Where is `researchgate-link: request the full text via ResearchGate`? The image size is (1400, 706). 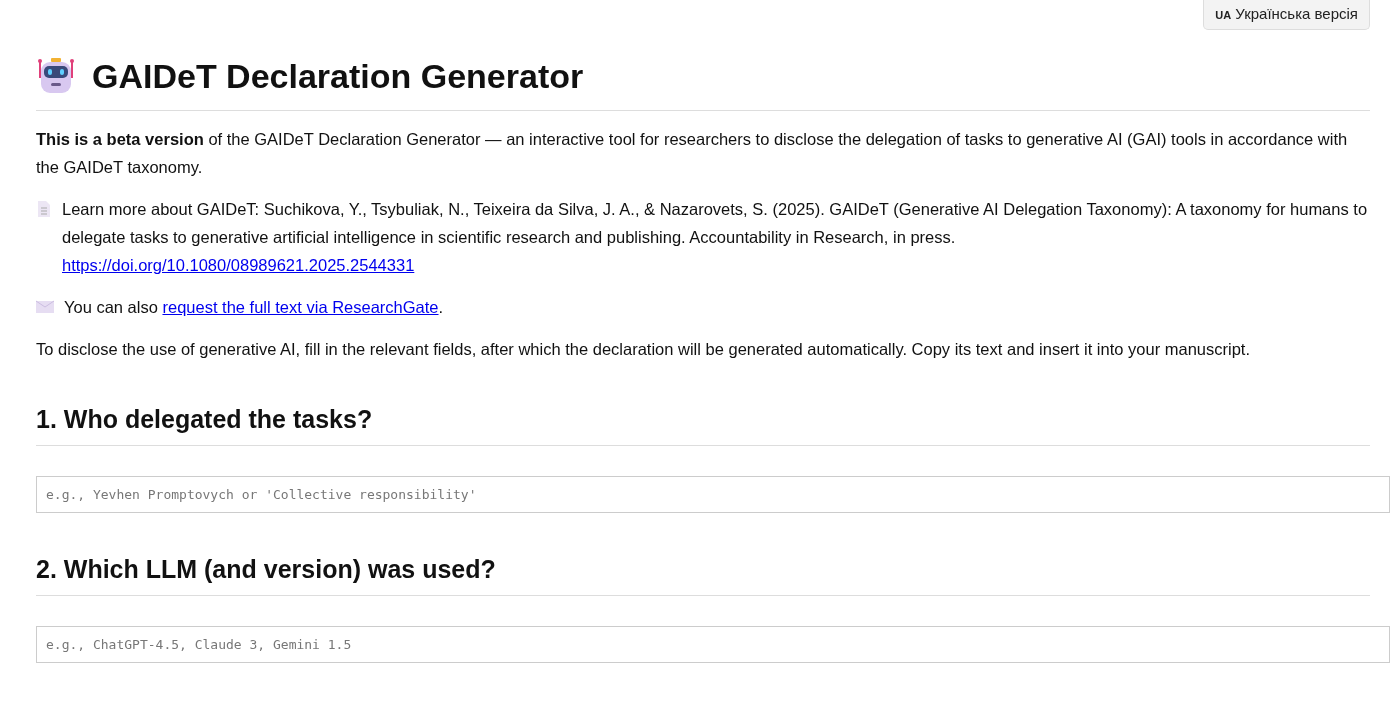 researchgate-link: request the full text via ResearchGate is located at coordinates (300, 307).